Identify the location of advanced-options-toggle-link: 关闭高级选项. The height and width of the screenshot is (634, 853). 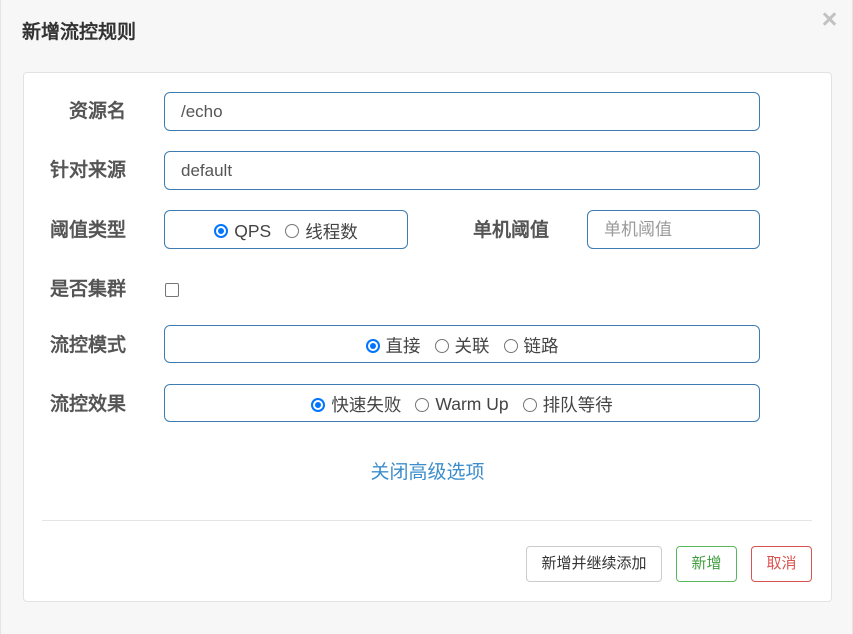
(427, 473).